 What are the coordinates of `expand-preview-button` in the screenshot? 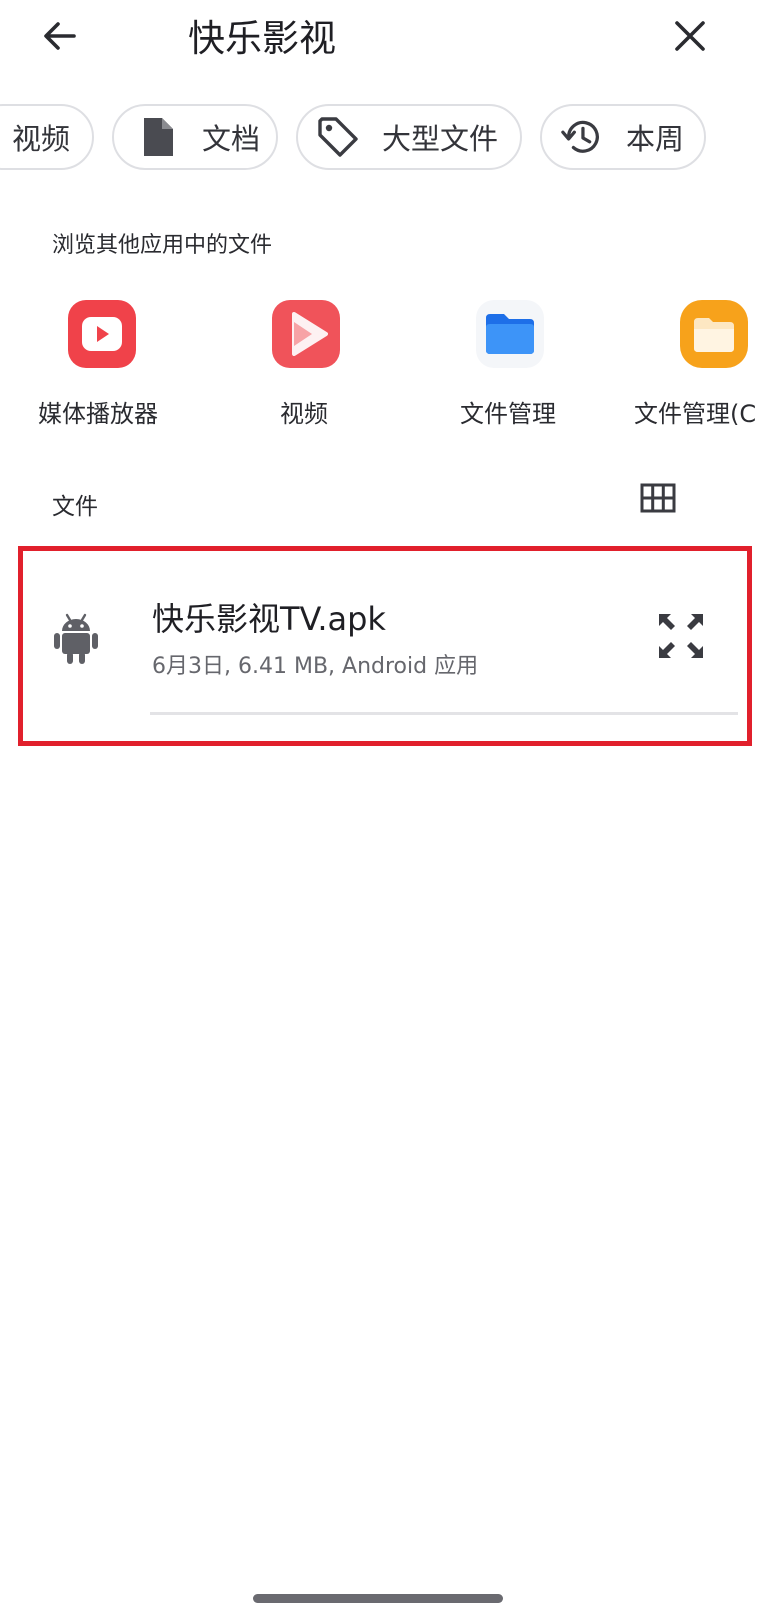 It's located at (681, 638).